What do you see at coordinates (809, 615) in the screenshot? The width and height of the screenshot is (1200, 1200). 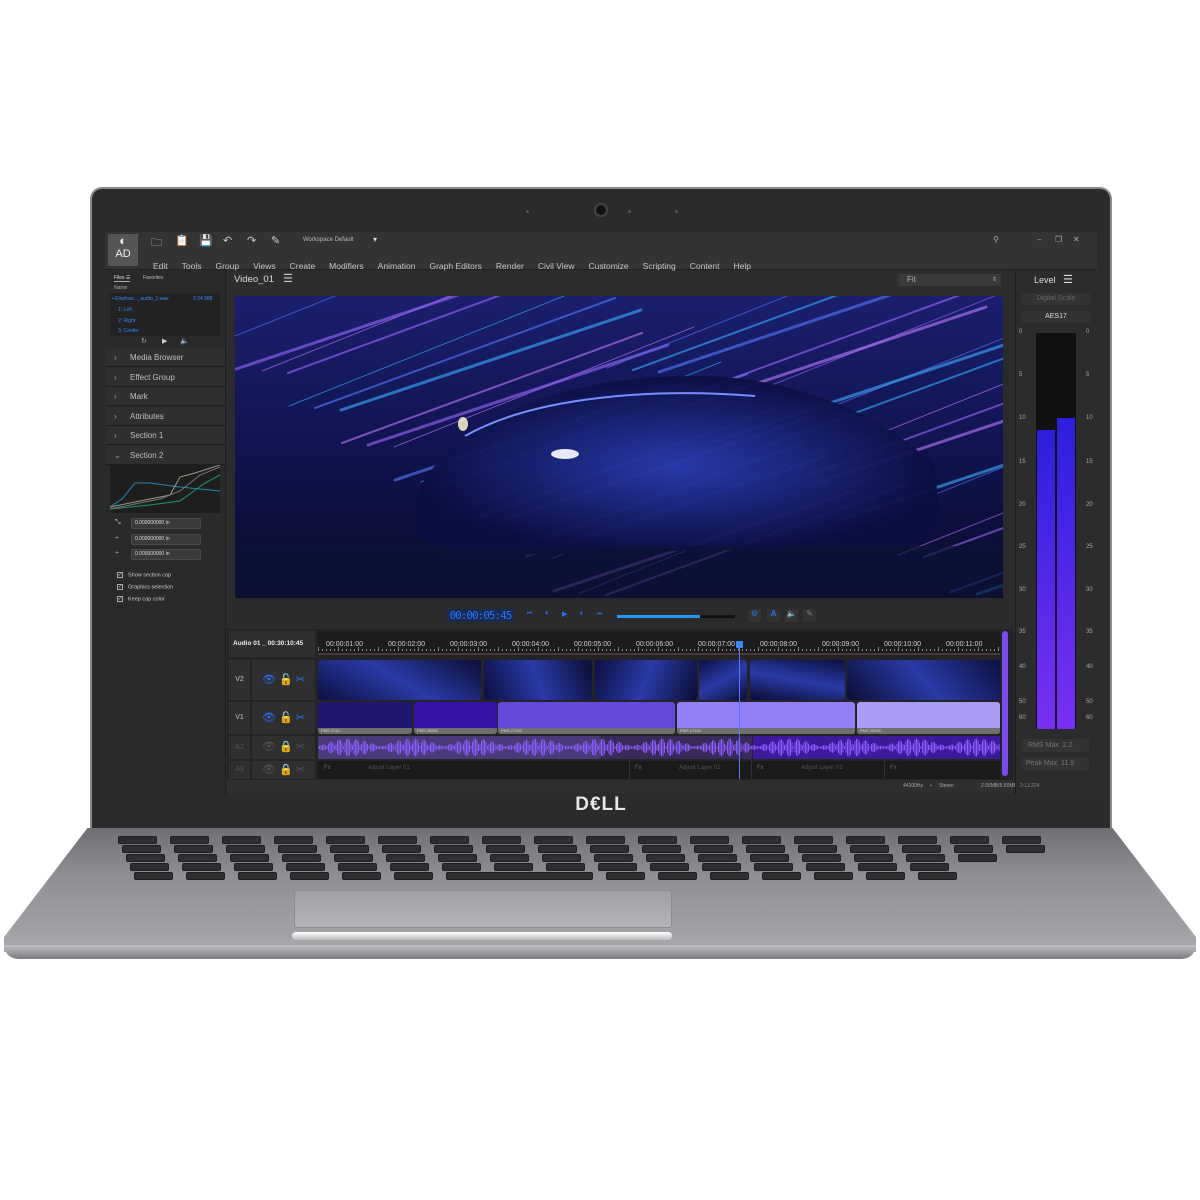 I see `pin-icon: ✎` at bounding box center [809, 615].